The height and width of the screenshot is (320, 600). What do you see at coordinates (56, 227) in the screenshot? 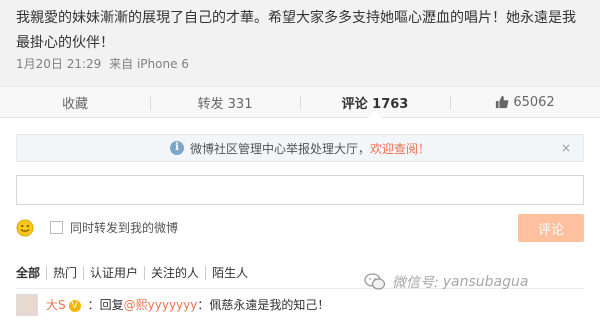
I see `repost-checkbox` at bounding box center [56, 227].